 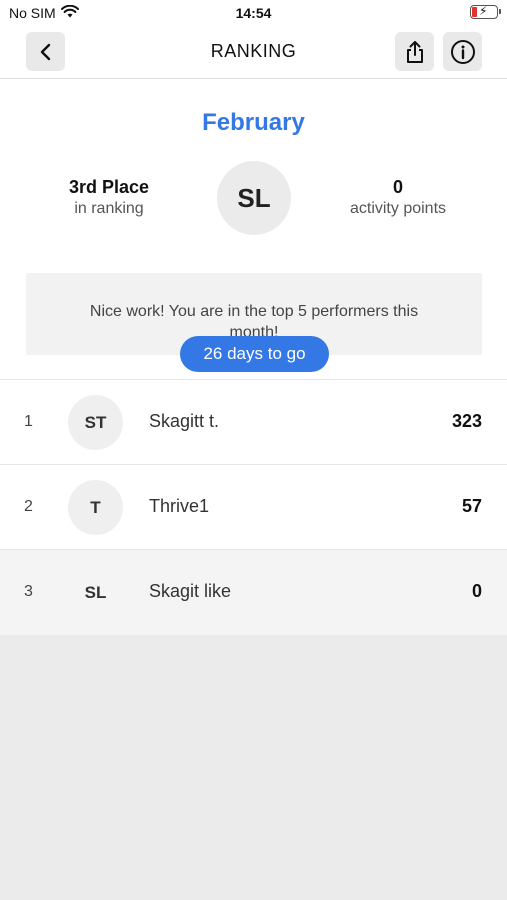 I want to click on share-button, so click(x=414, y=51).